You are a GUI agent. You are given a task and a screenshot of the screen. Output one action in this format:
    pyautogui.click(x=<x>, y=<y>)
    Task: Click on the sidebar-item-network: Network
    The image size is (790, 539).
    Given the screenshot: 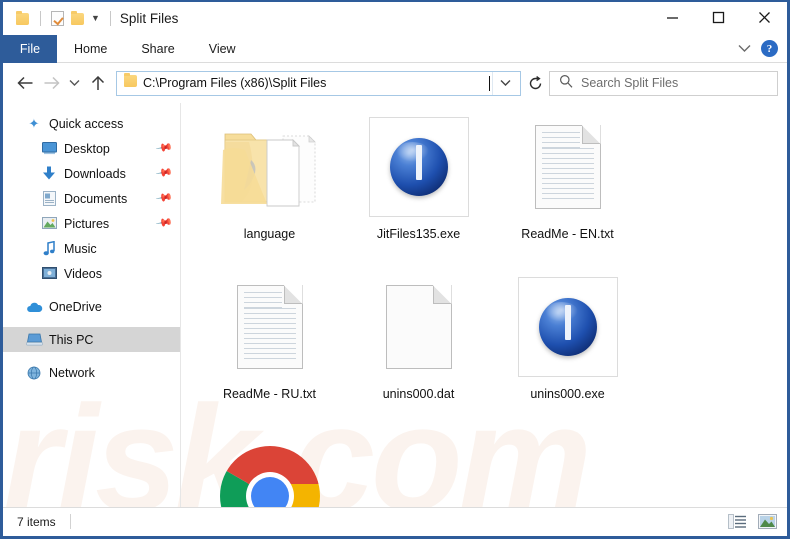 What is the action you would take?
    pyautogui.click(x=91, y=372)
    